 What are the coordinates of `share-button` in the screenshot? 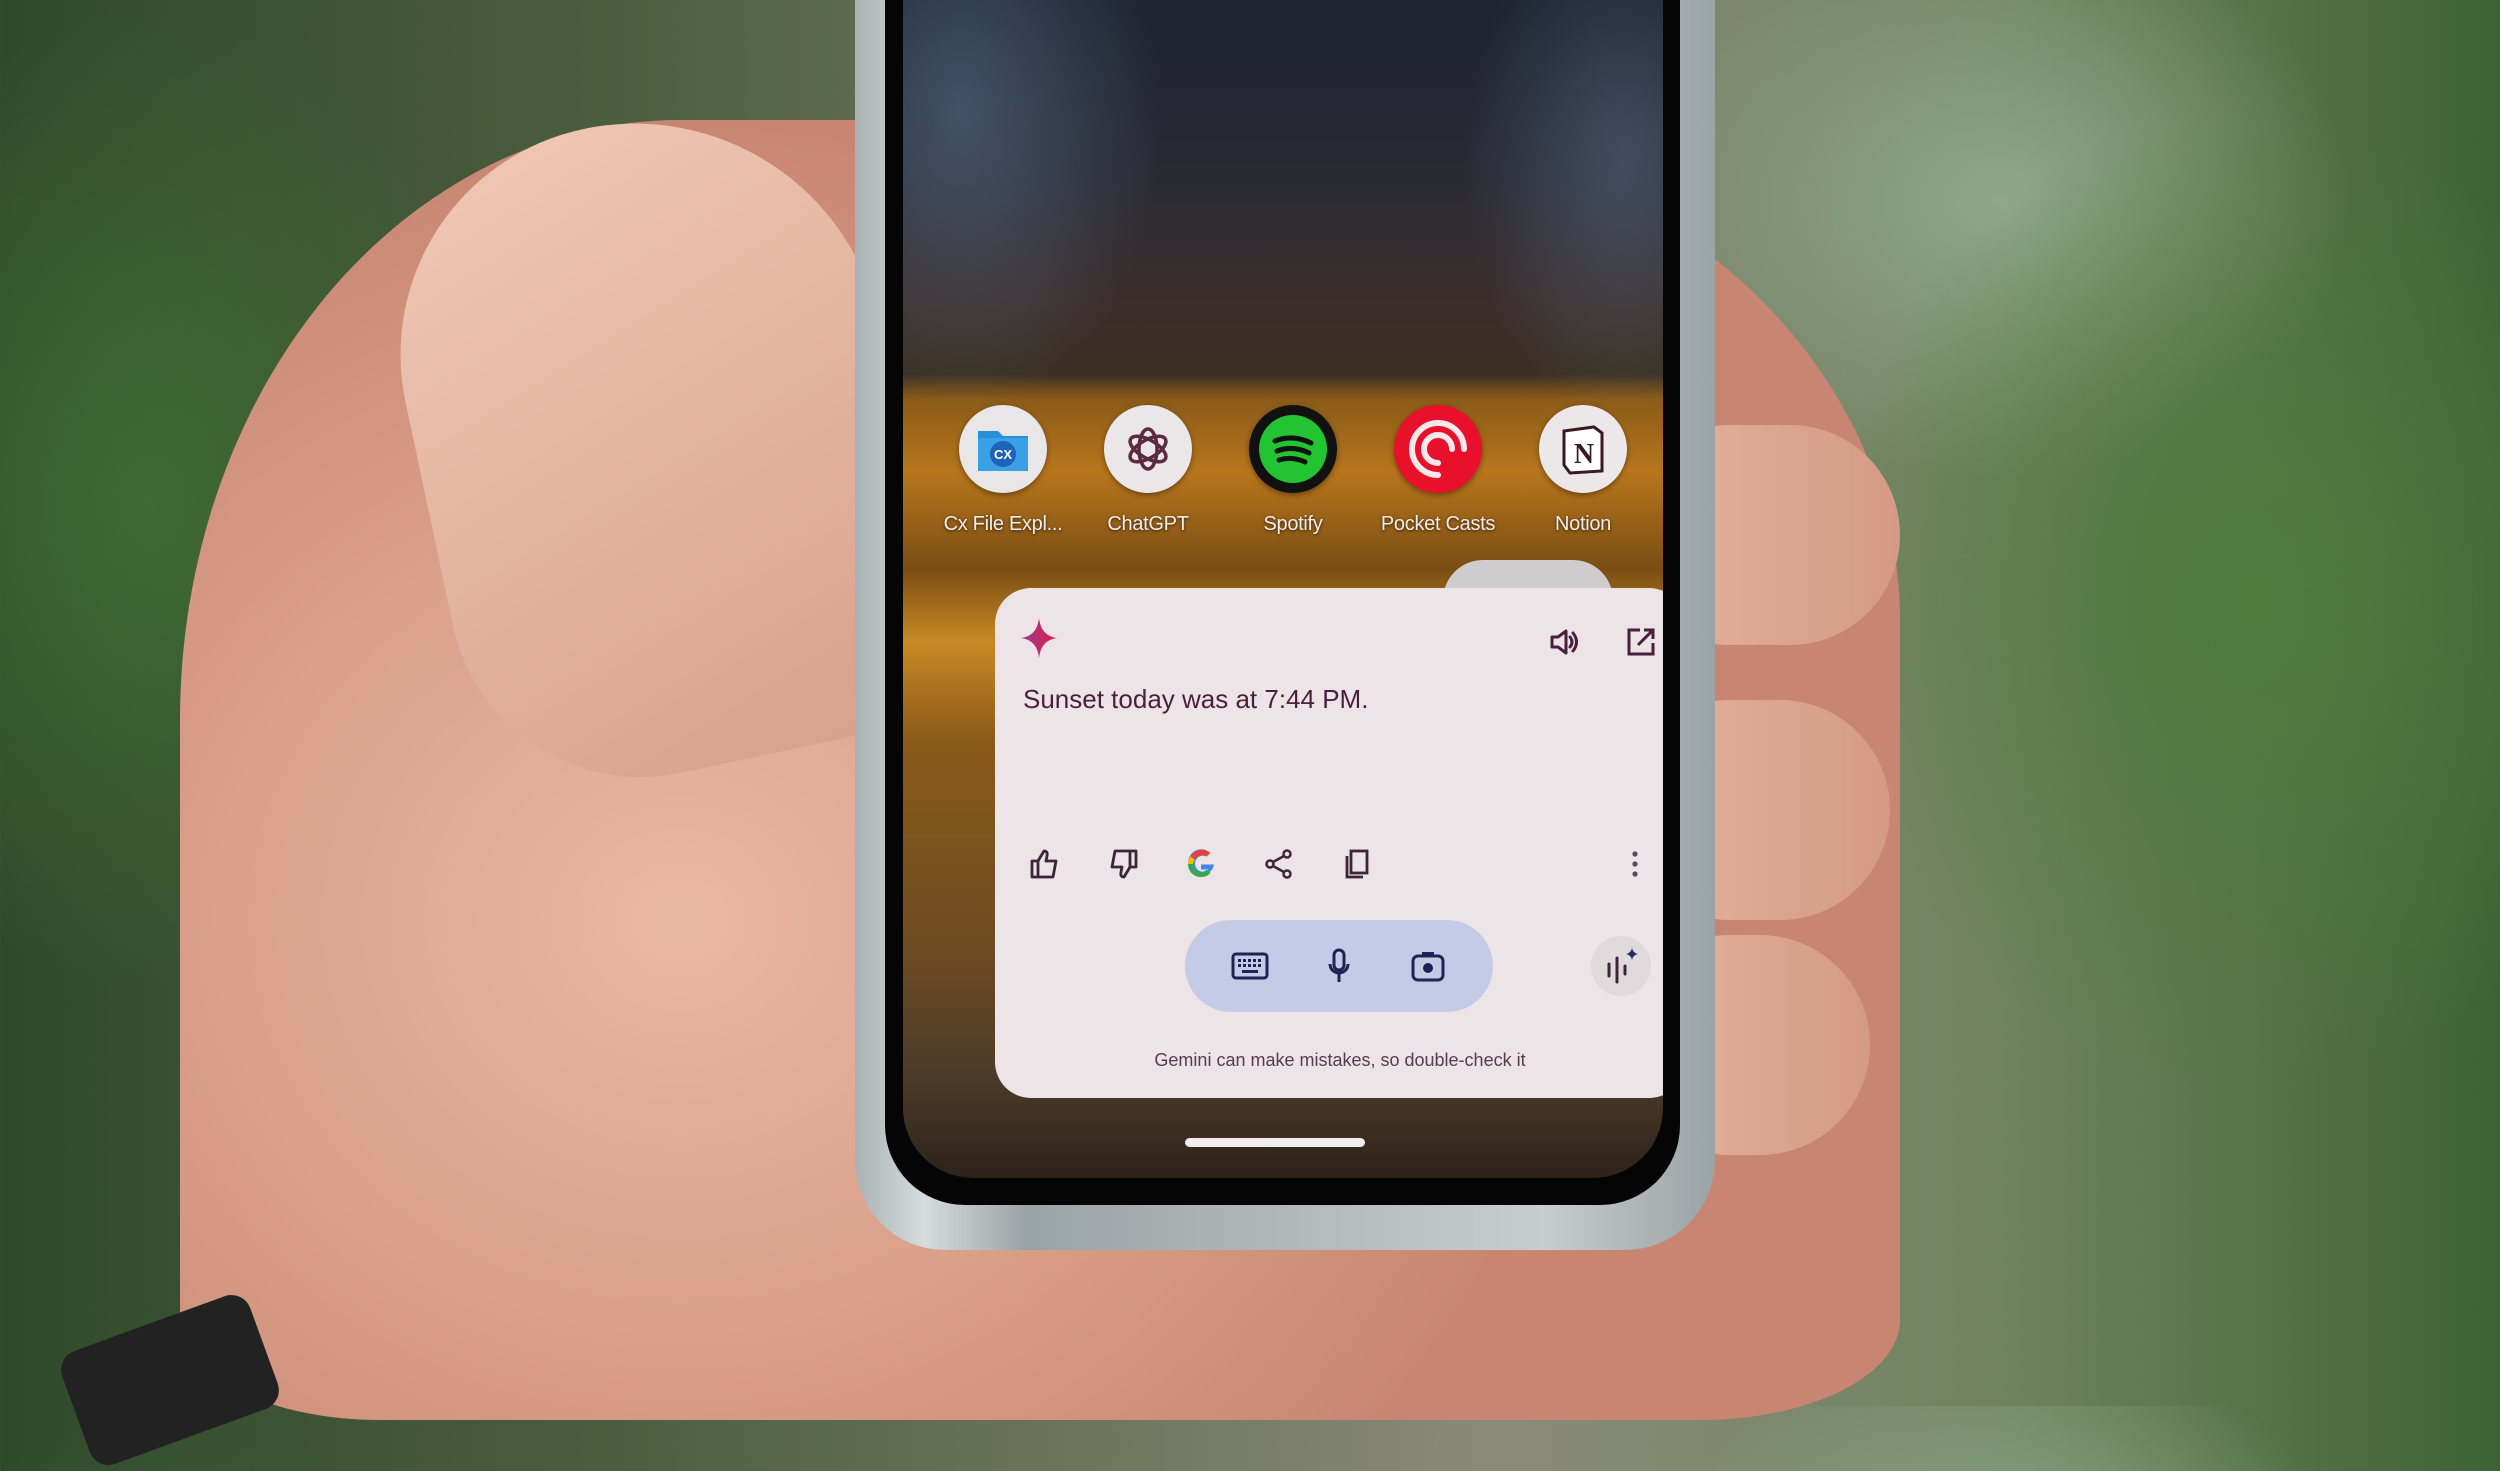 It's located at (1279, 864).